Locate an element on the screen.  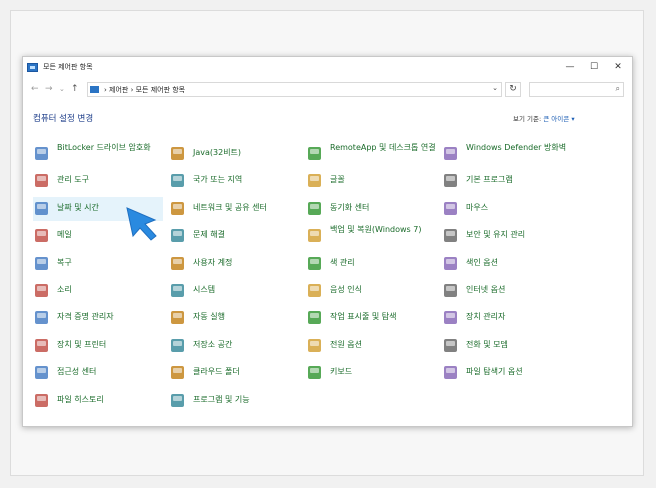
control-panel-item: RemoteApp 및 데스크톱 연결 is located at coordinates (371, 154).